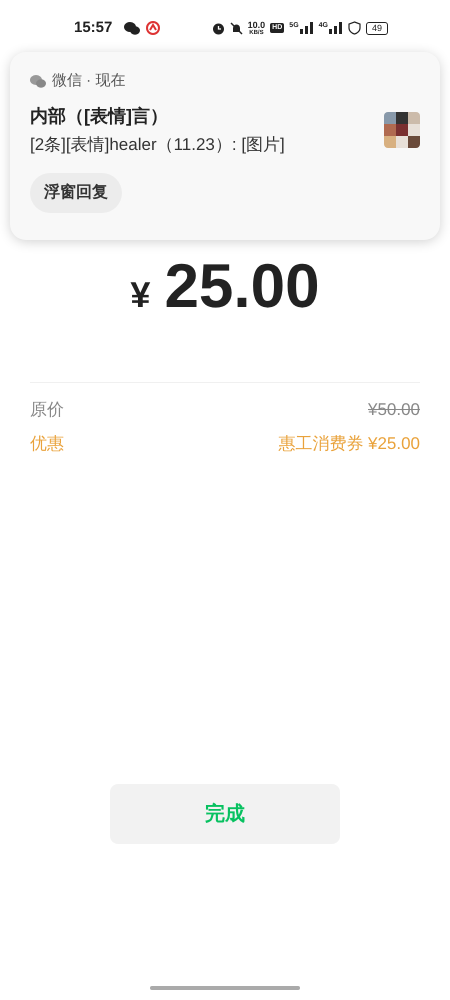 The image size is (450, 1000). I want to click on float-reply-button: 浮窗回复, so click(76, 193).